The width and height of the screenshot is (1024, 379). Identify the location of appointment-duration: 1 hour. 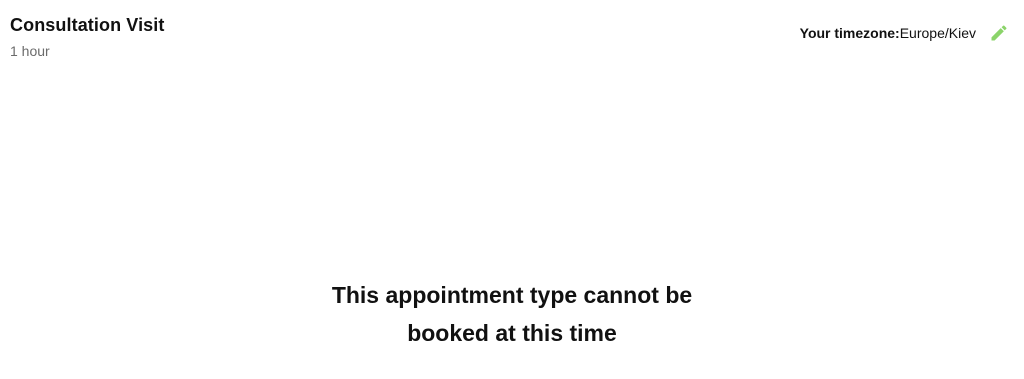
(30, 51).